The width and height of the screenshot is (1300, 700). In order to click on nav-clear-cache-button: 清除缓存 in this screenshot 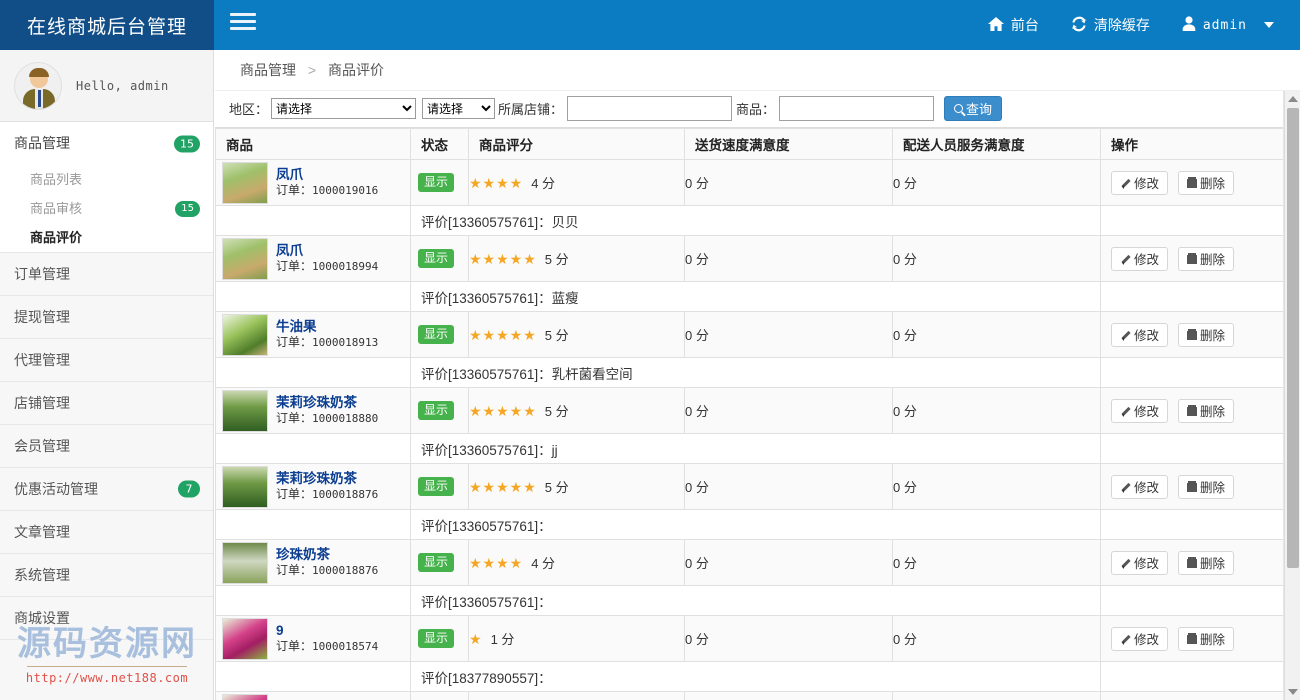, I will do `click(1110, 25)`.